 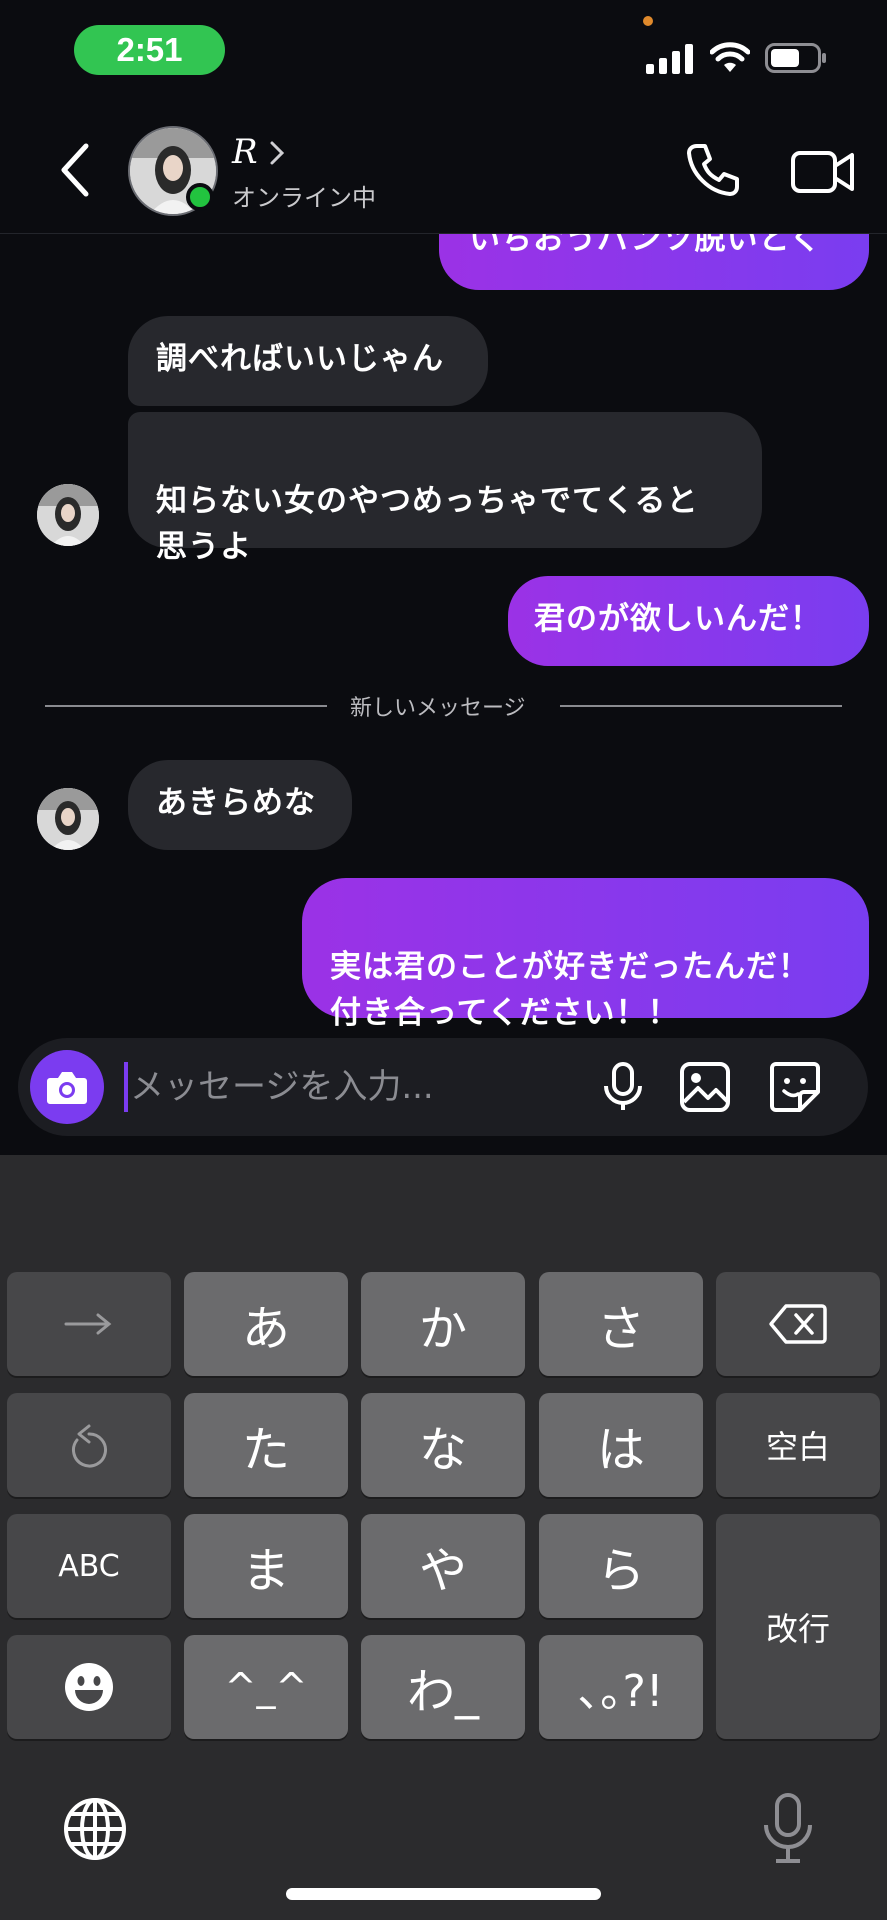 I want to click on message-bubble-incoming: あきらめな, so click(x=240, y=805).